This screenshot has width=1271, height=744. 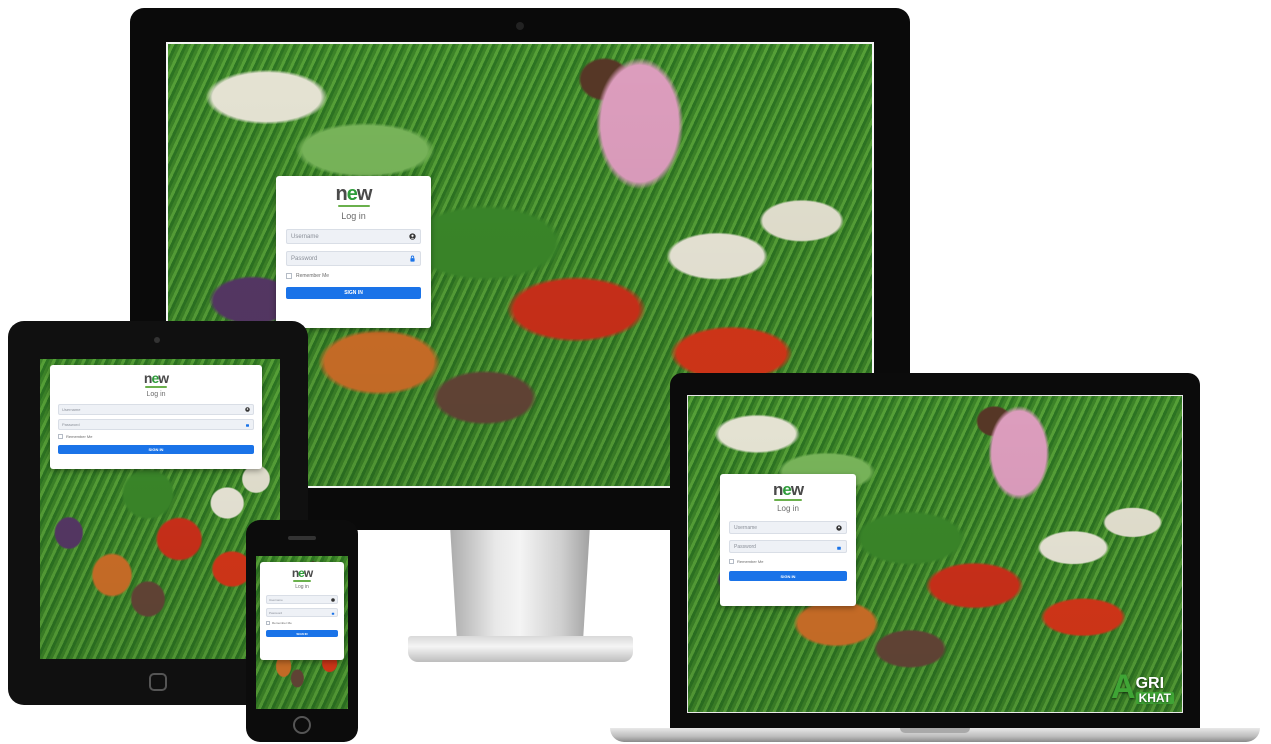 What do you see at coordinates (1150, 683) in the screenshot?
I see `agri-logo-line1: GRI` at bounding box center [1150, 683].